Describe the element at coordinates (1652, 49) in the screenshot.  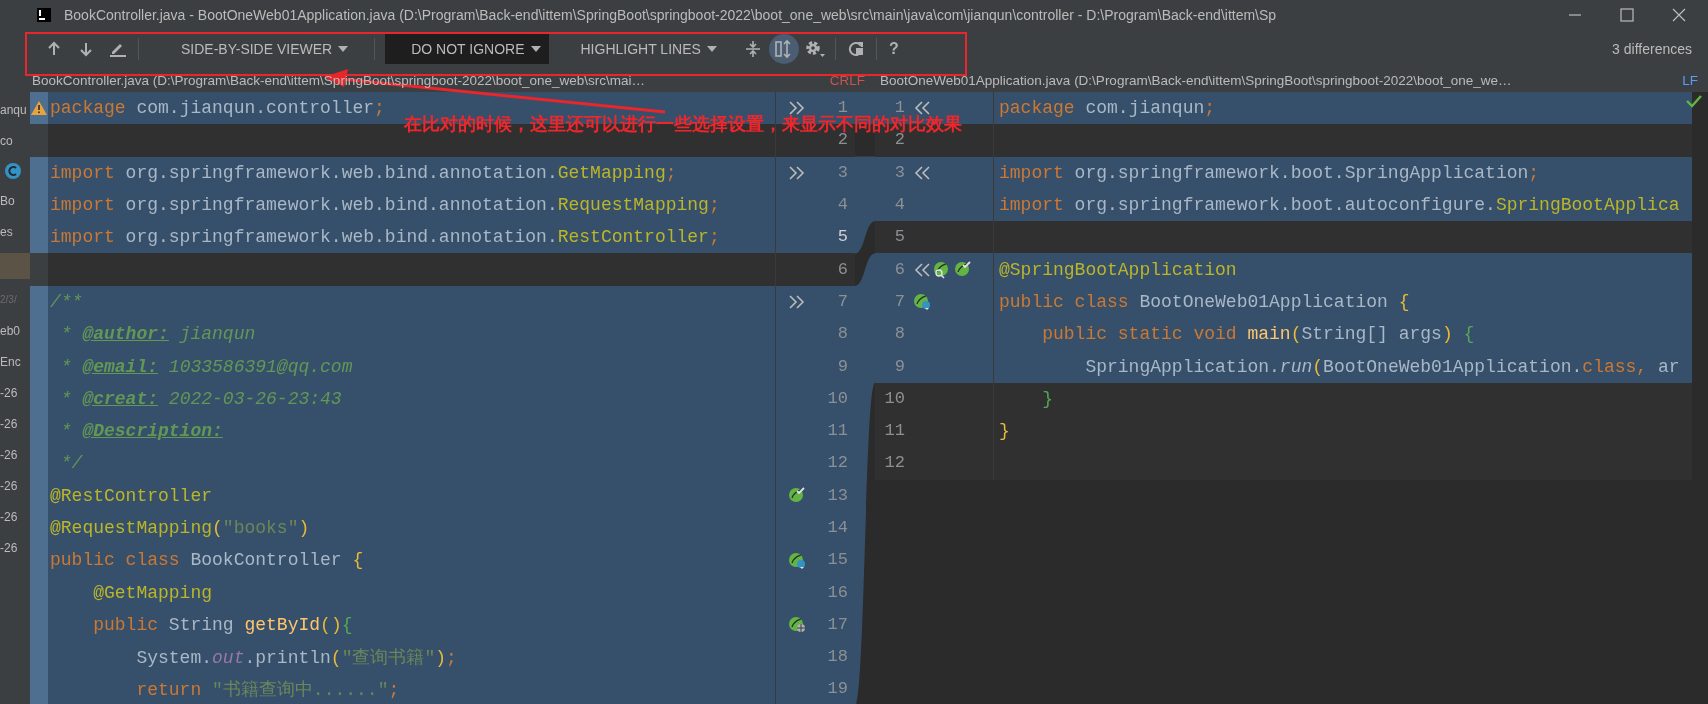
I see `differences-count: 3 differences` at that location.